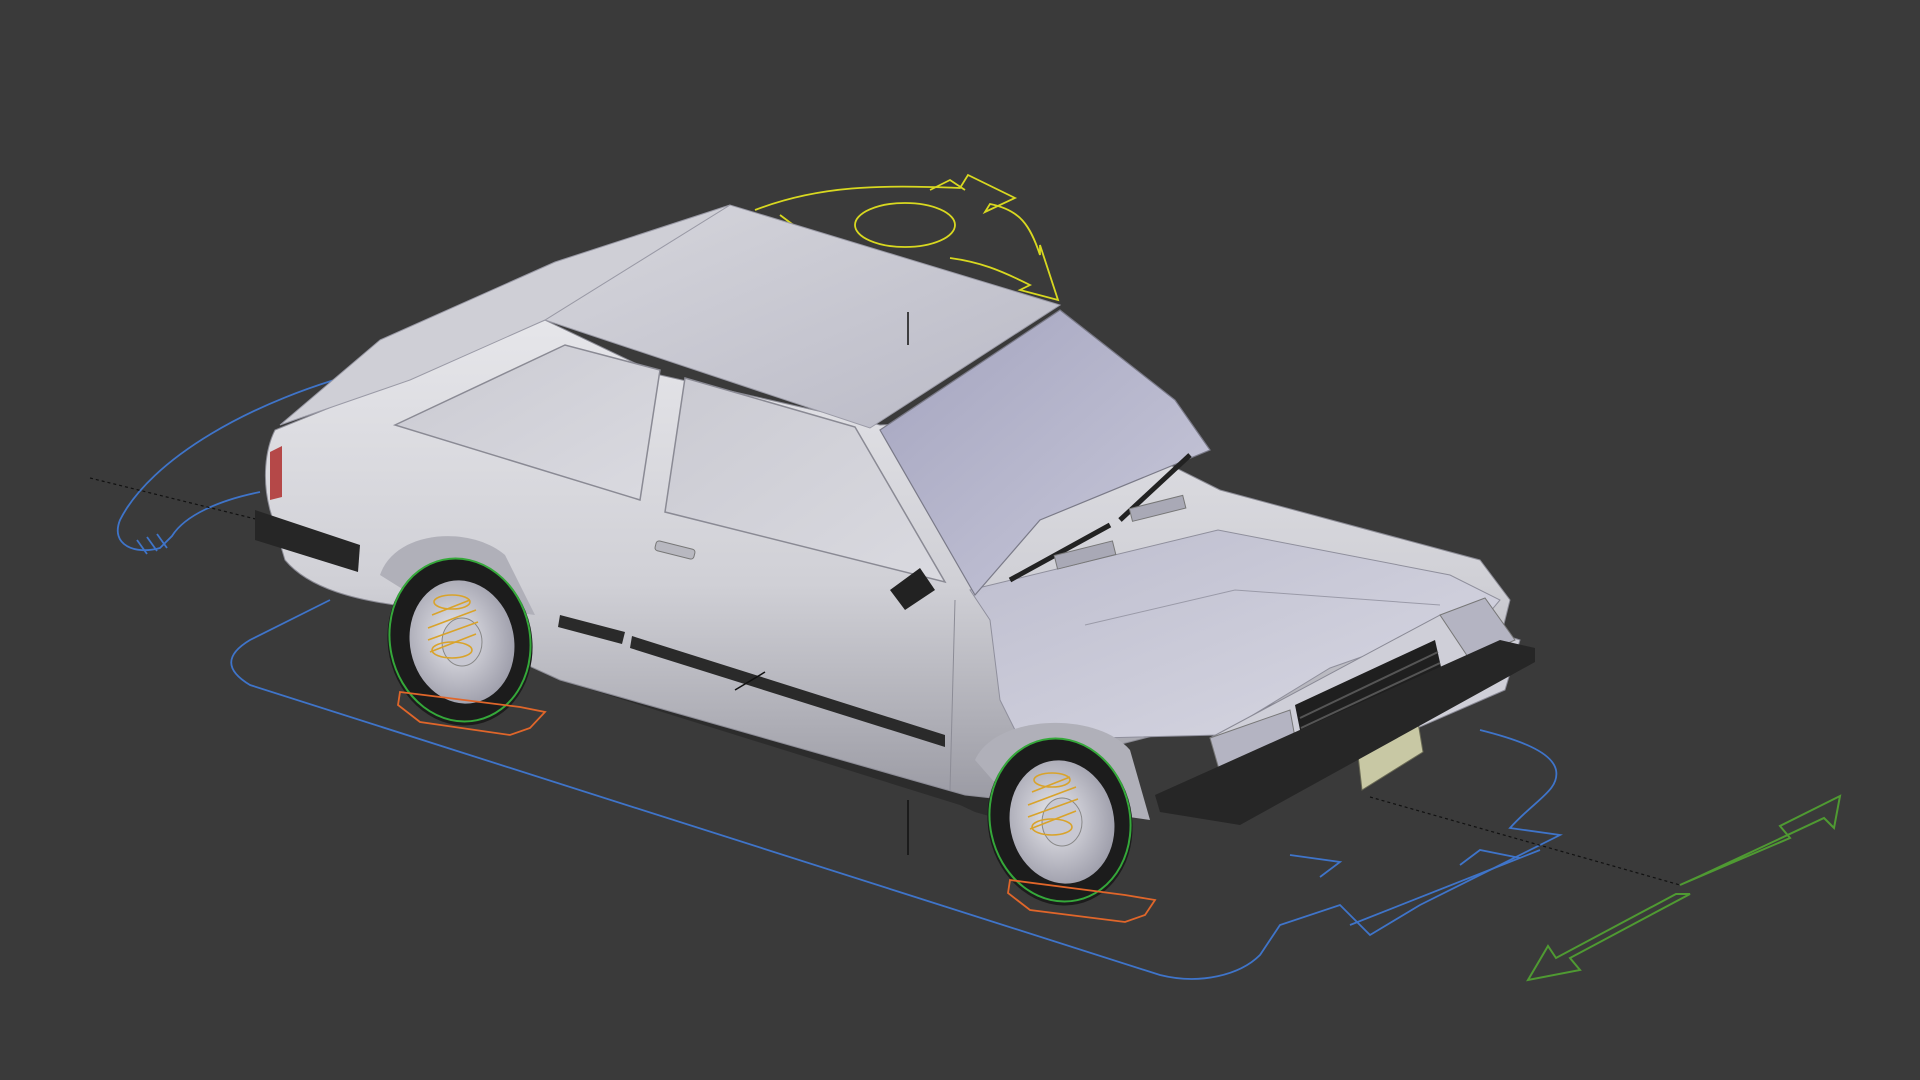 The height and width of the screenshot is (1080, 1920). What do you see at coordinates (1684, 888) in the screenshot?
I see `direction-arrow-icon` at bounding box center [1684, 888].